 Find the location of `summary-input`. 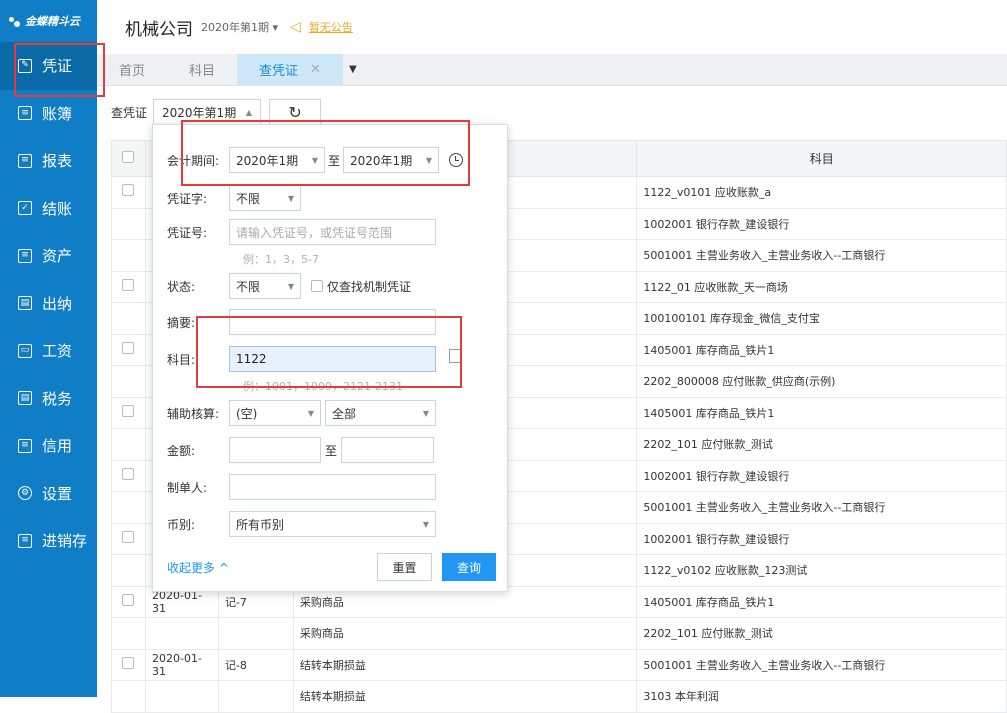

summary-input is located at coordinates (332, 322).